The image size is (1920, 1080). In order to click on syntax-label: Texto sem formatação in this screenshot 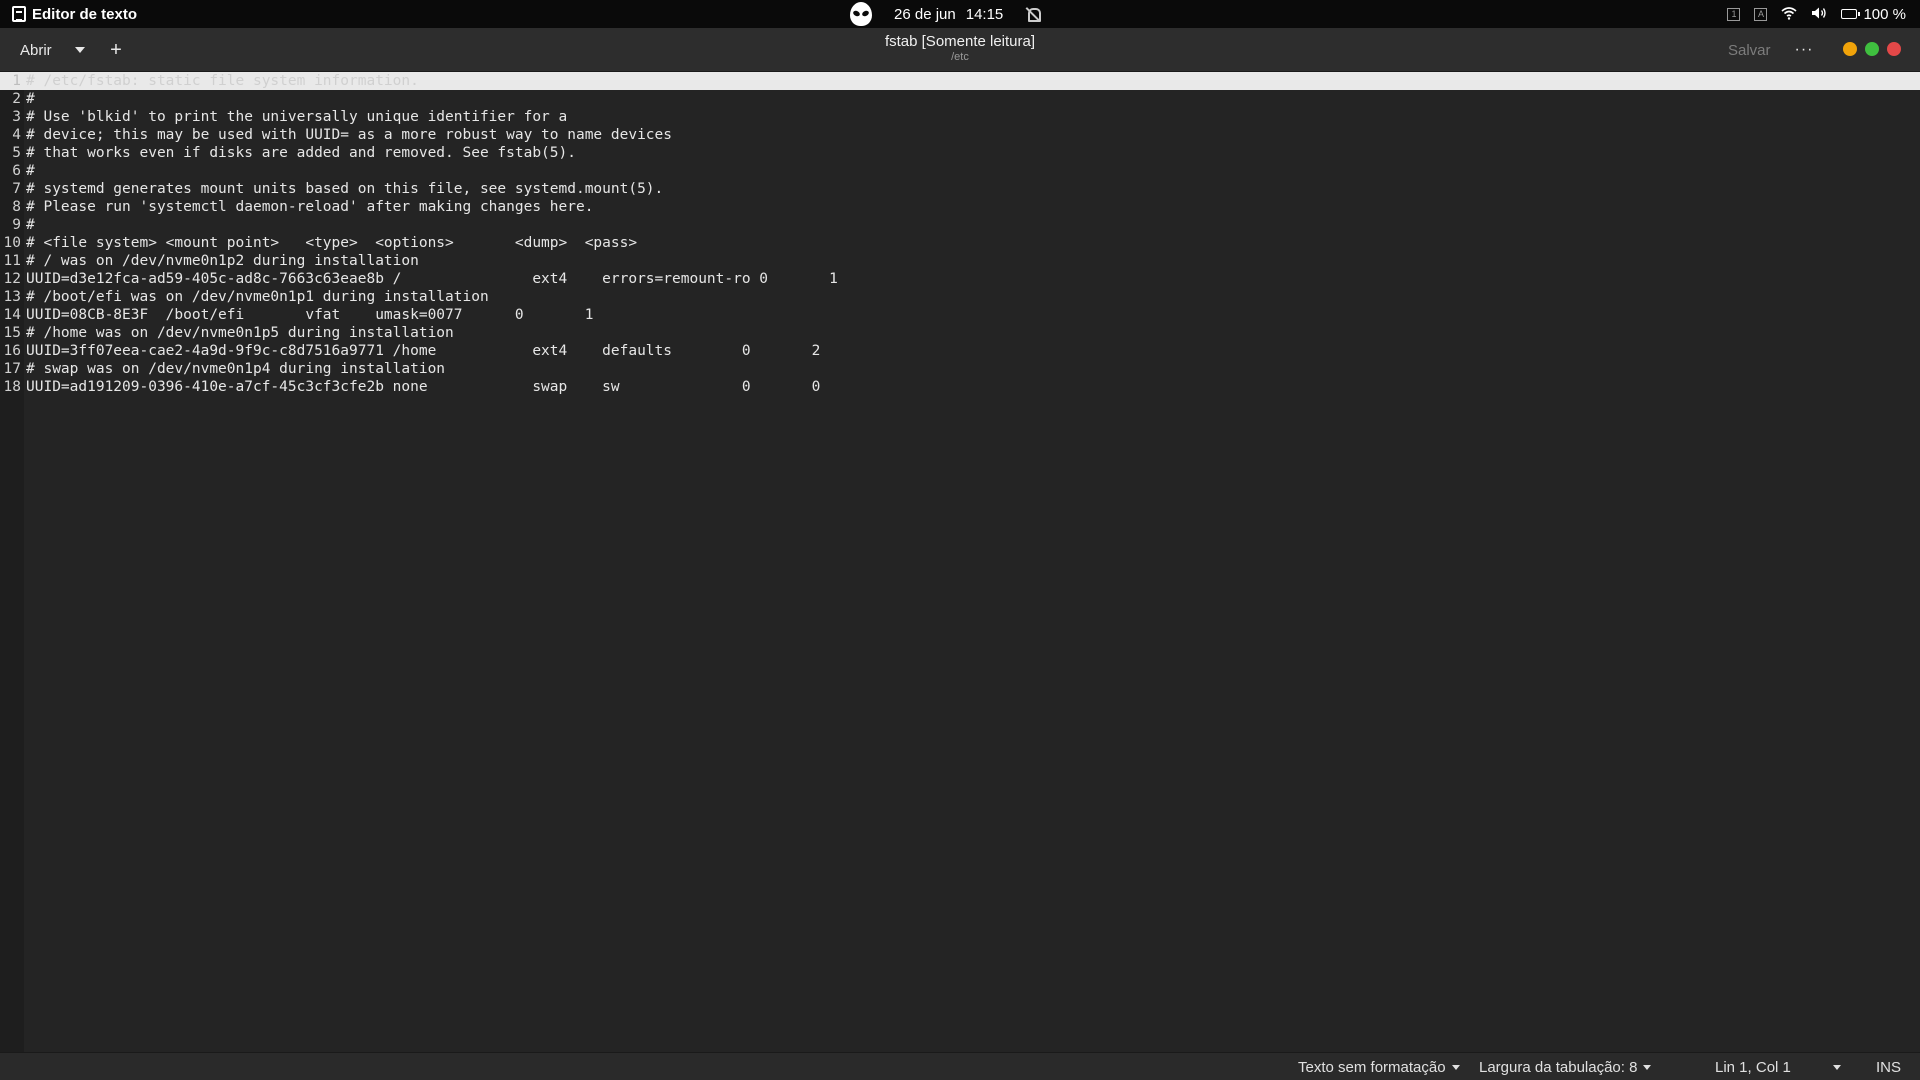, I will do `click(1372, 1067)`.